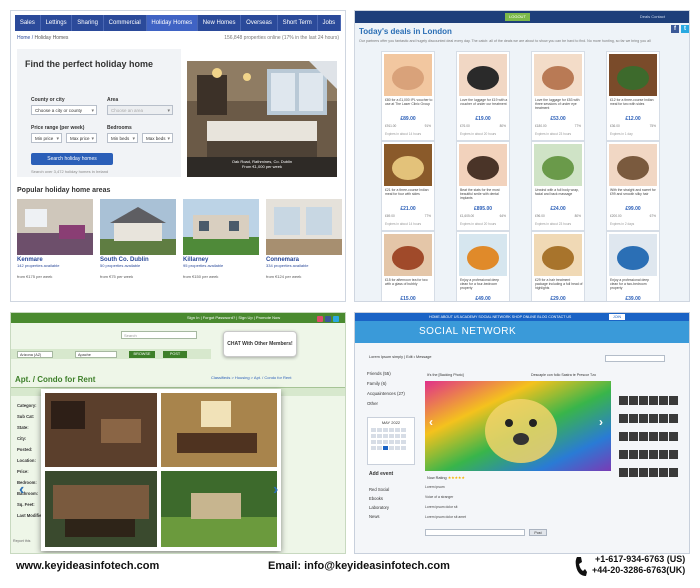 The image size is (700, 588). What do you see at coordinates (431, 422) in the screenshot?
I see `prev-photo-icon: ‹` at bounding box center [431, 422].